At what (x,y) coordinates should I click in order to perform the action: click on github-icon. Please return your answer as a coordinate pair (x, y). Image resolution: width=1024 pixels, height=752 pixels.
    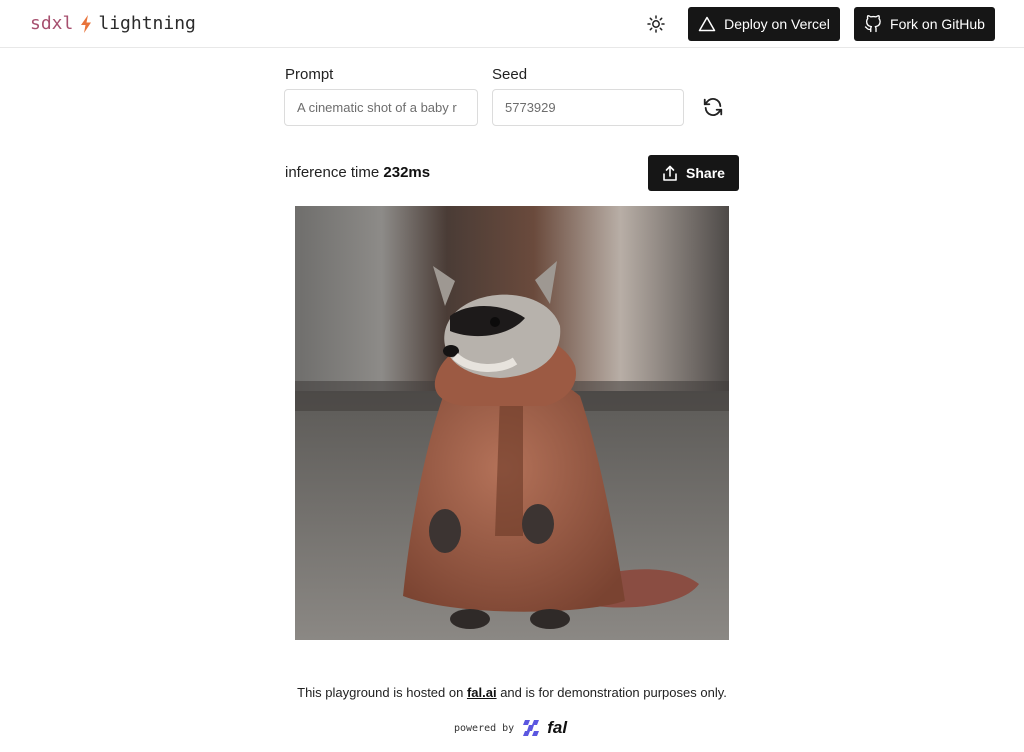
    Looking at the image, I should click on (872, 24).